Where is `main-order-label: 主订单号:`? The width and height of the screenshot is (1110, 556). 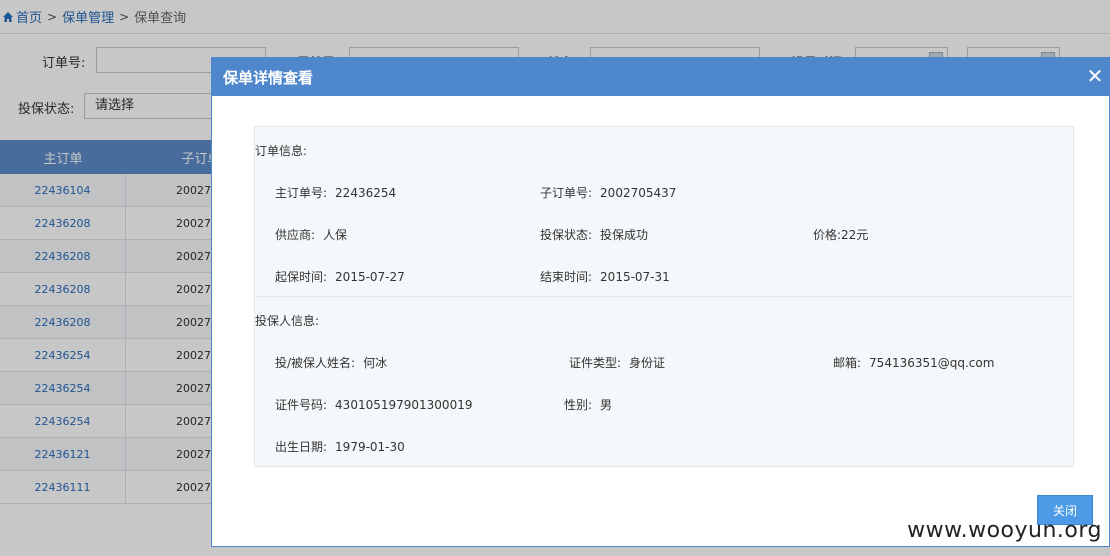 main-order-label: 主订单号: is located at coordinates (301, 193).